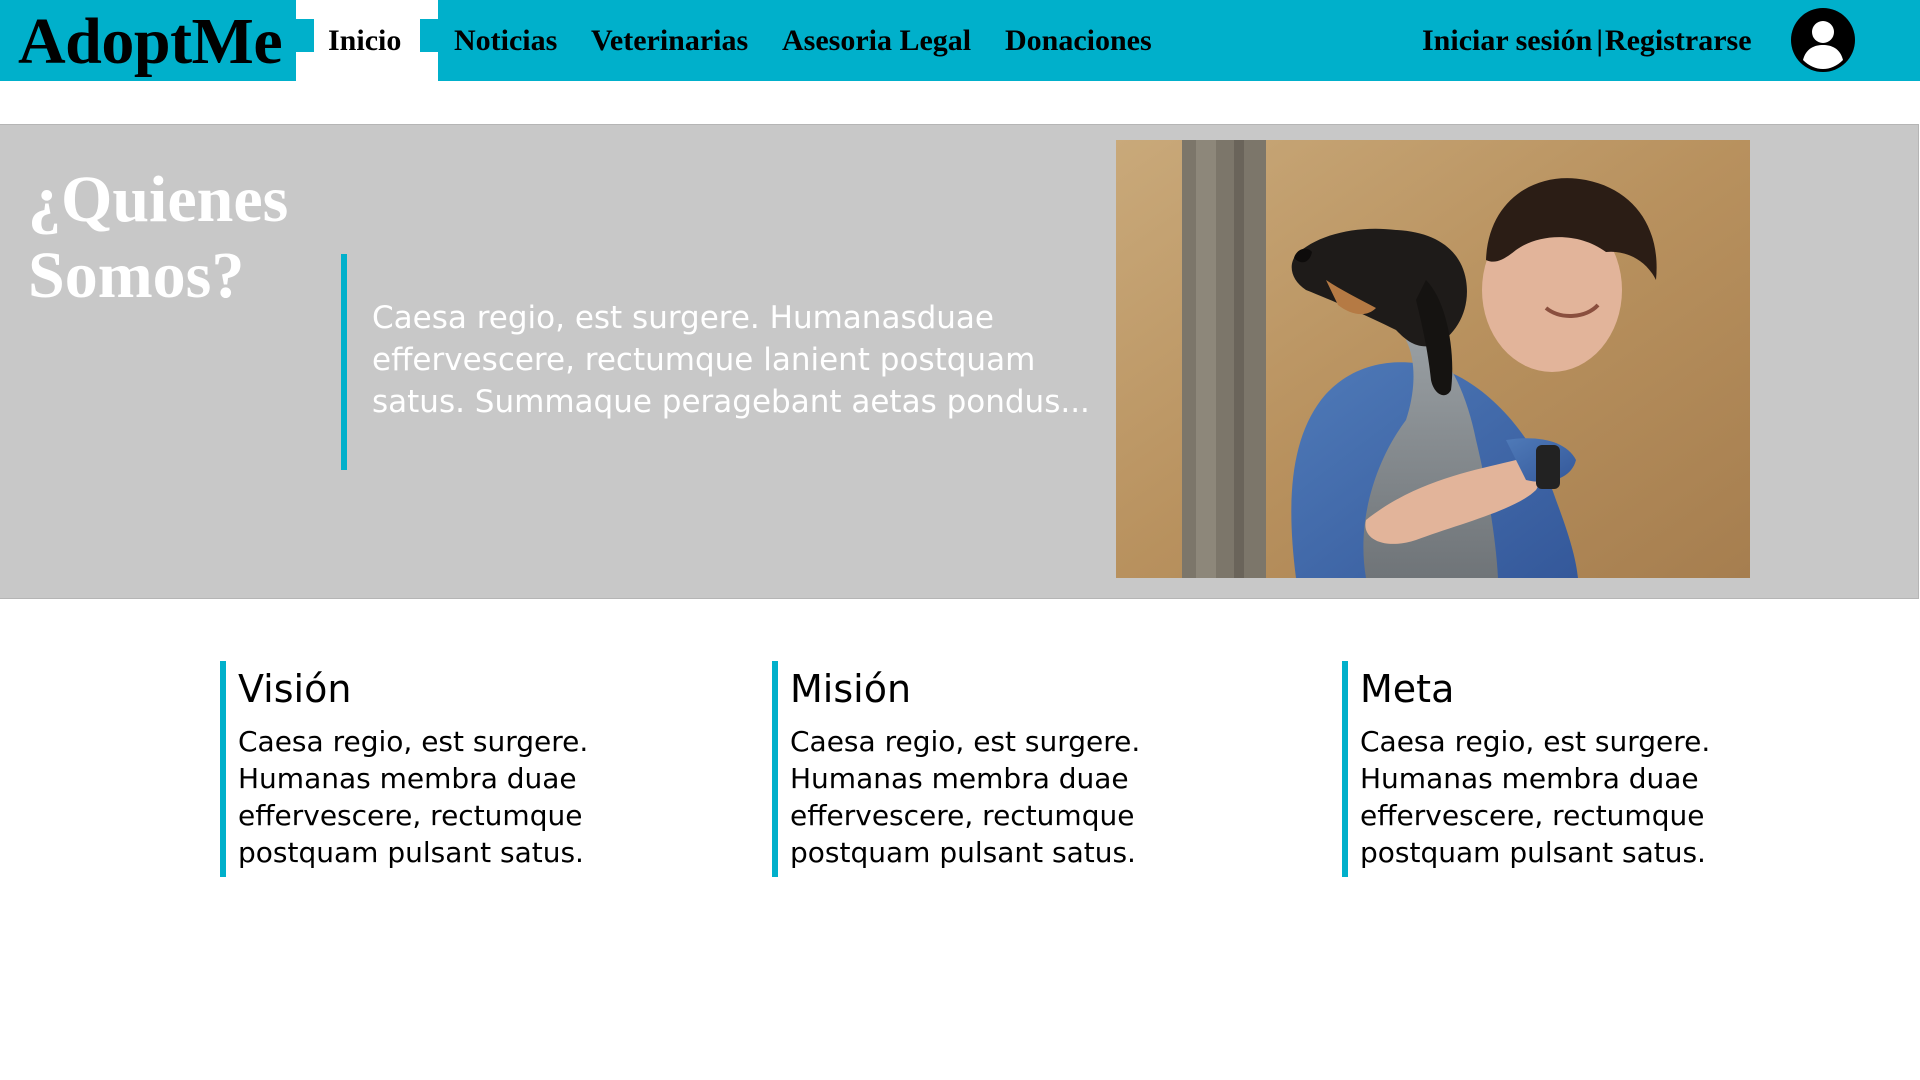 The width and height of the screenshot is (1920, 1080). Describe the element at coordinates (150, 42) in the screenshot. I see `brand-logo: AdoptMe` at that location.